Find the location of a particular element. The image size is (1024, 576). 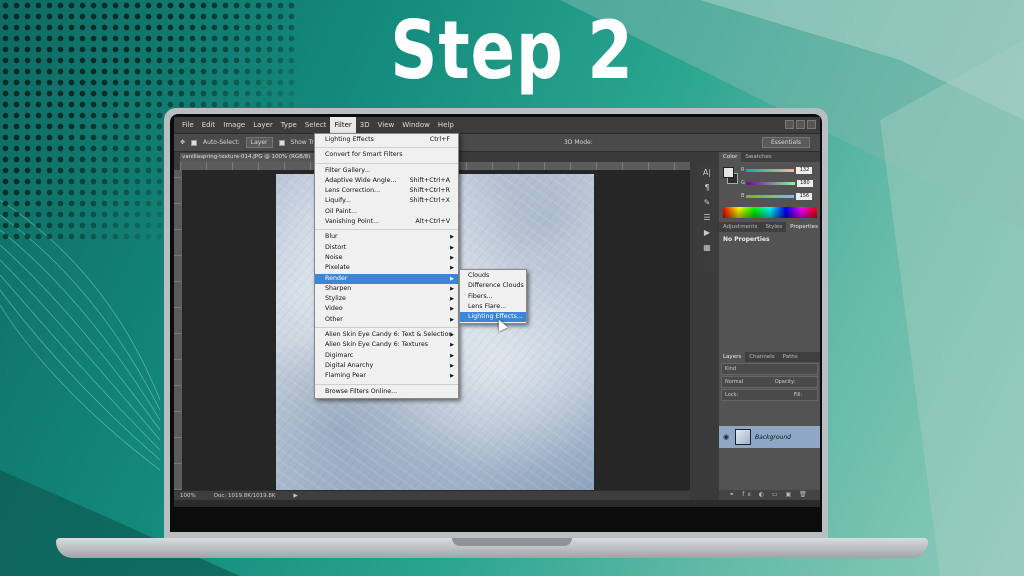

render-submenu-item: Clouds is located at coordinates (493, 276).